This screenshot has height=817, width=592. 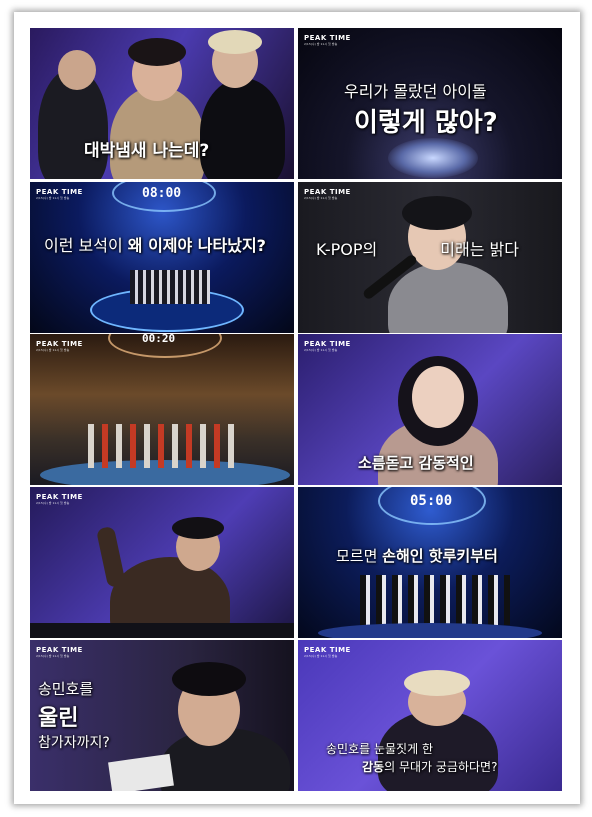 I want to click on desk, so click(x=162, y=630).